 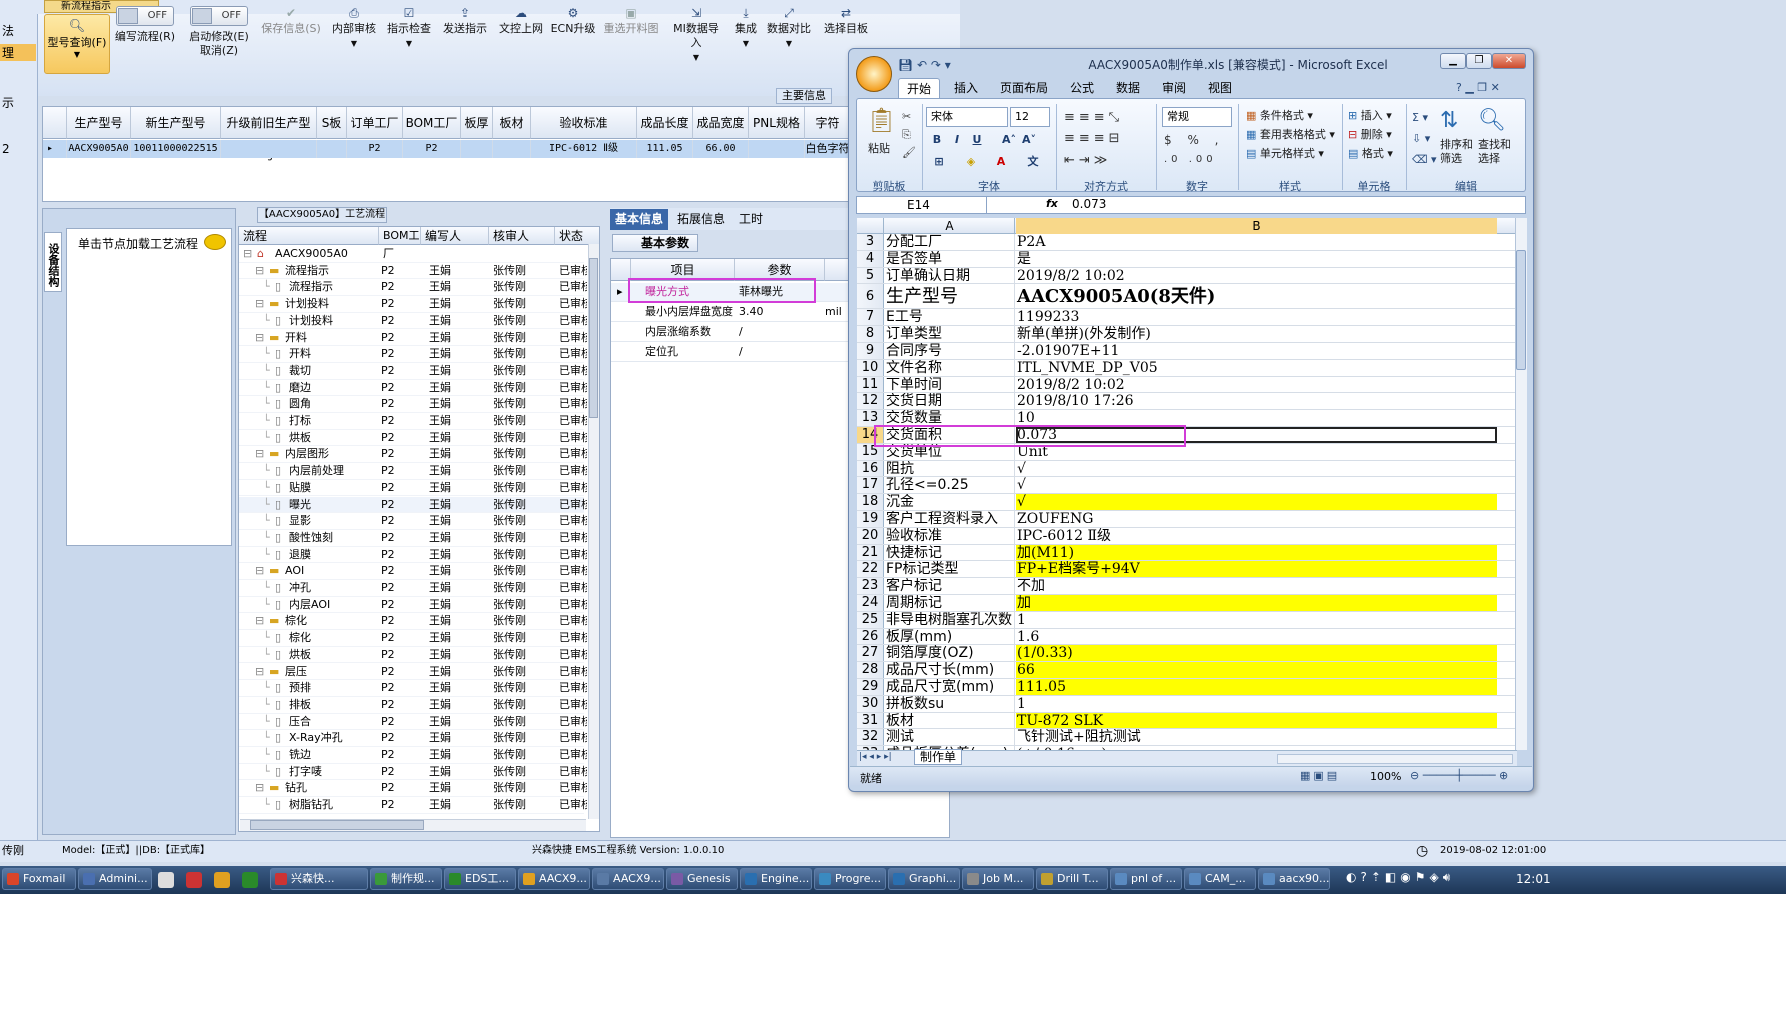 I want to click on tab-extended-info: 拓展信息, so click(x=701, y=219).